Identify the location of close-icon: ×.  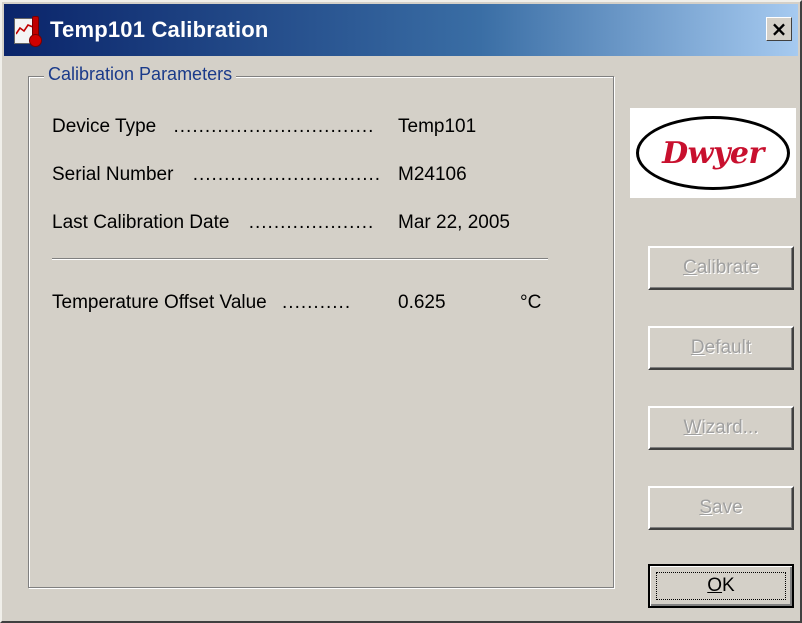
(779, 29).